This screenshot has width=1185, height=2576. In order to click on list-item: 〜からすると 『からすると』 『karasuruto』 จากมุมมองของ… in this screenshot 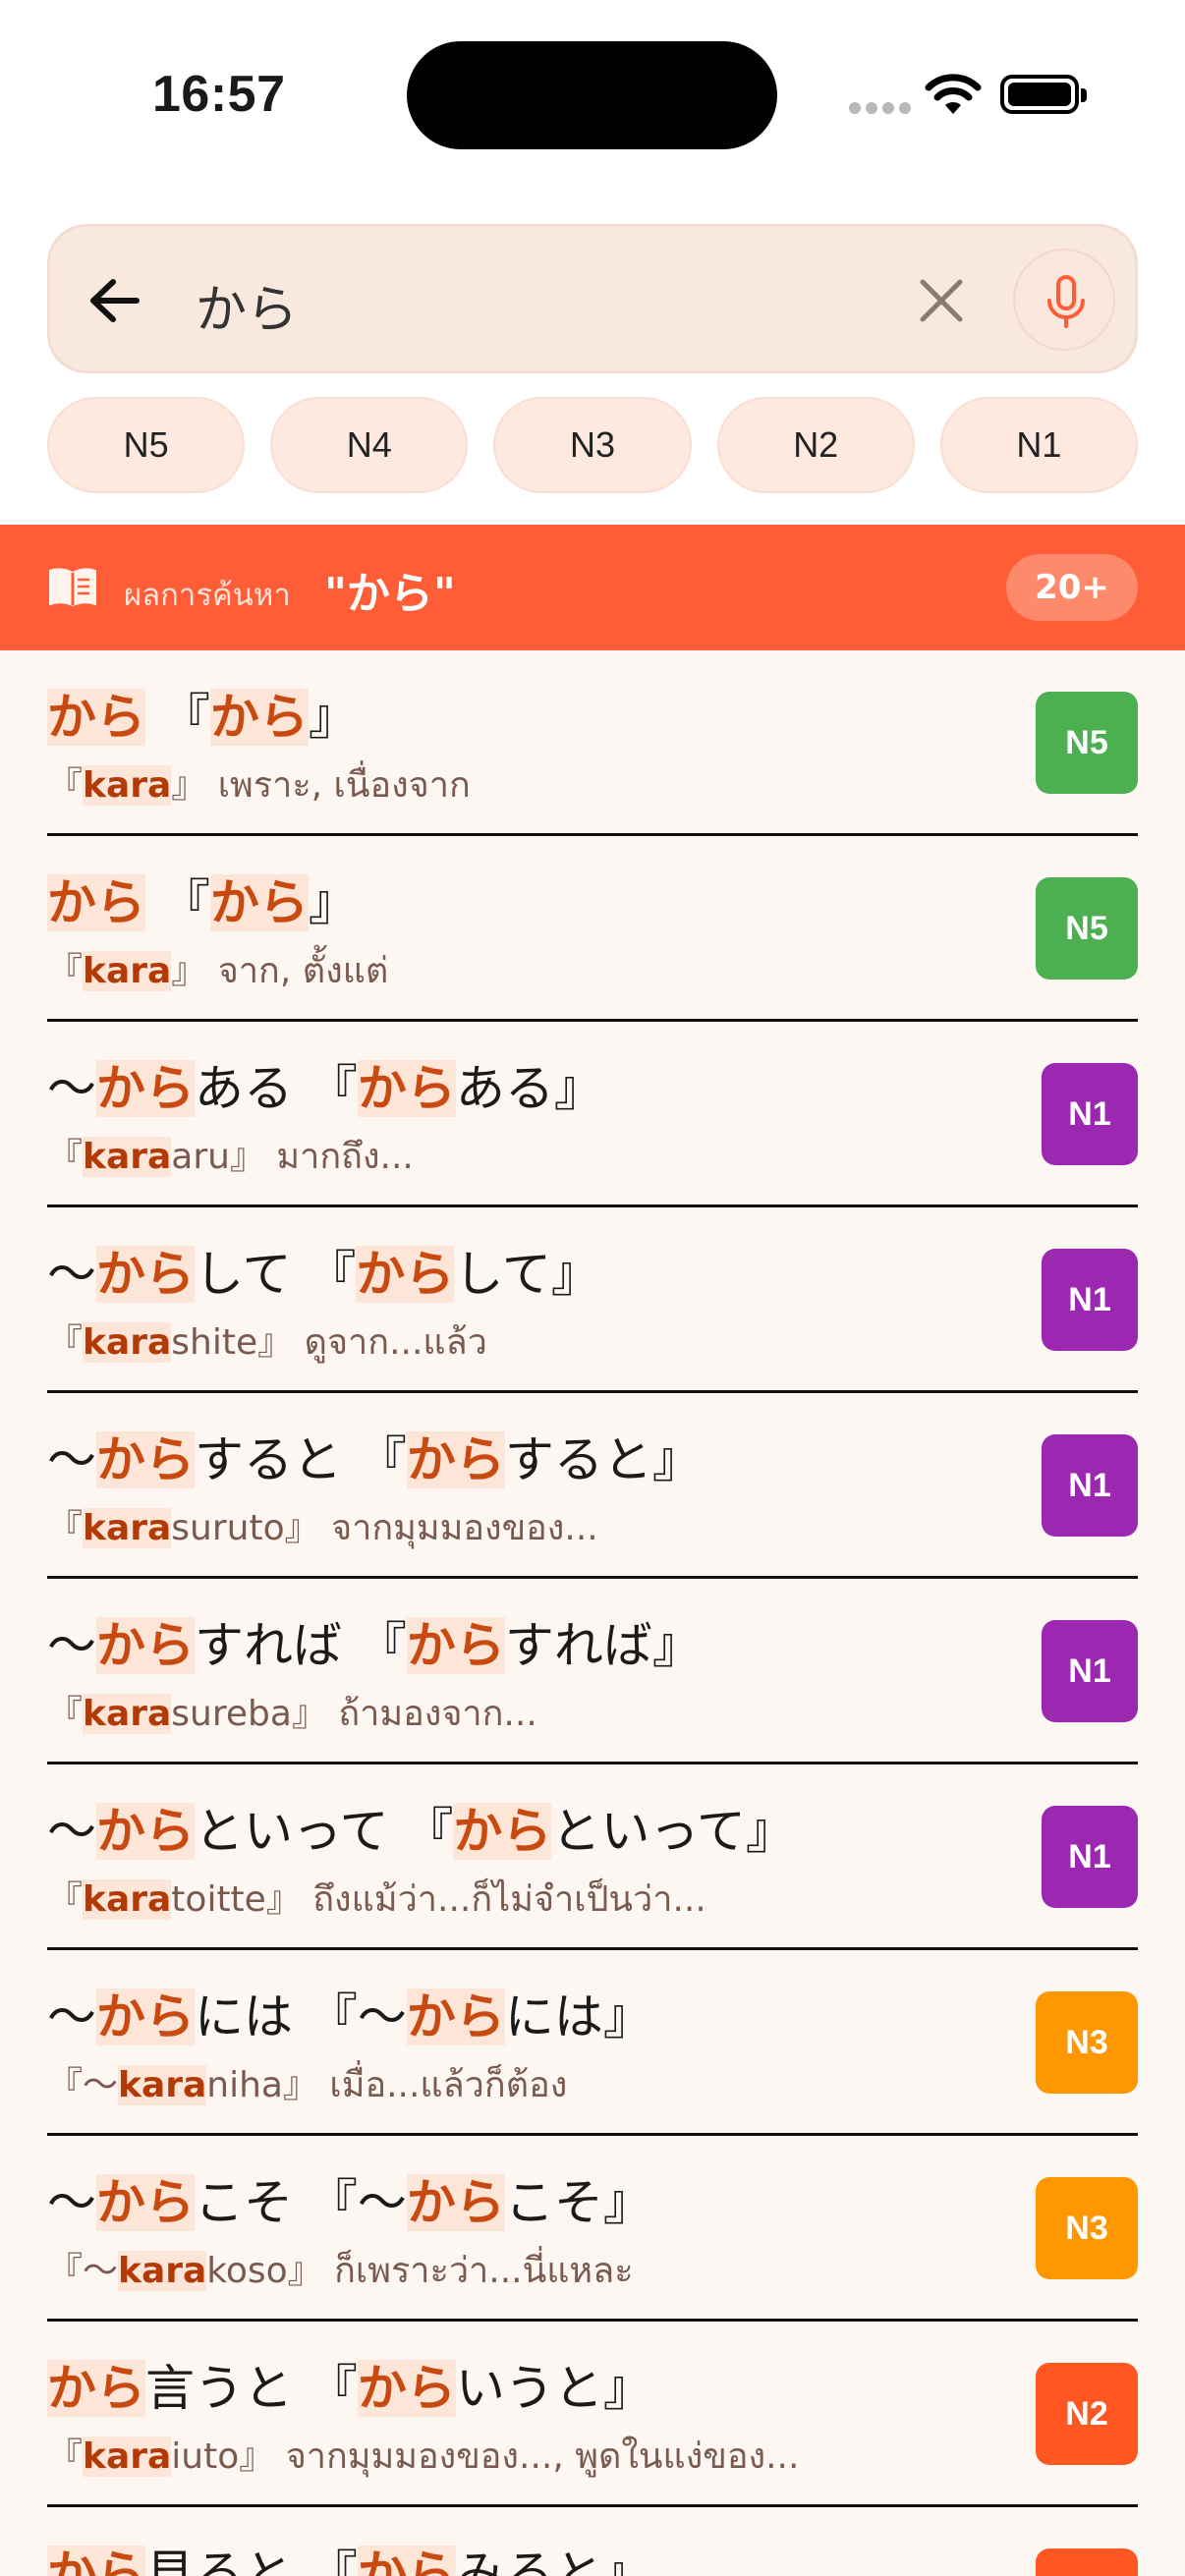, I will do `click(592, 1486)`.